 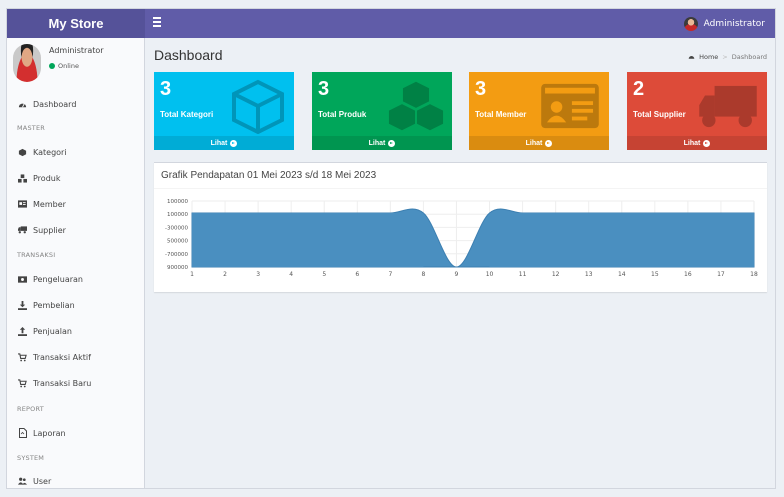 I want to click on sidebar-item-transaksi-aktif: Transaksi Aktif, so click(x=76, y=357).